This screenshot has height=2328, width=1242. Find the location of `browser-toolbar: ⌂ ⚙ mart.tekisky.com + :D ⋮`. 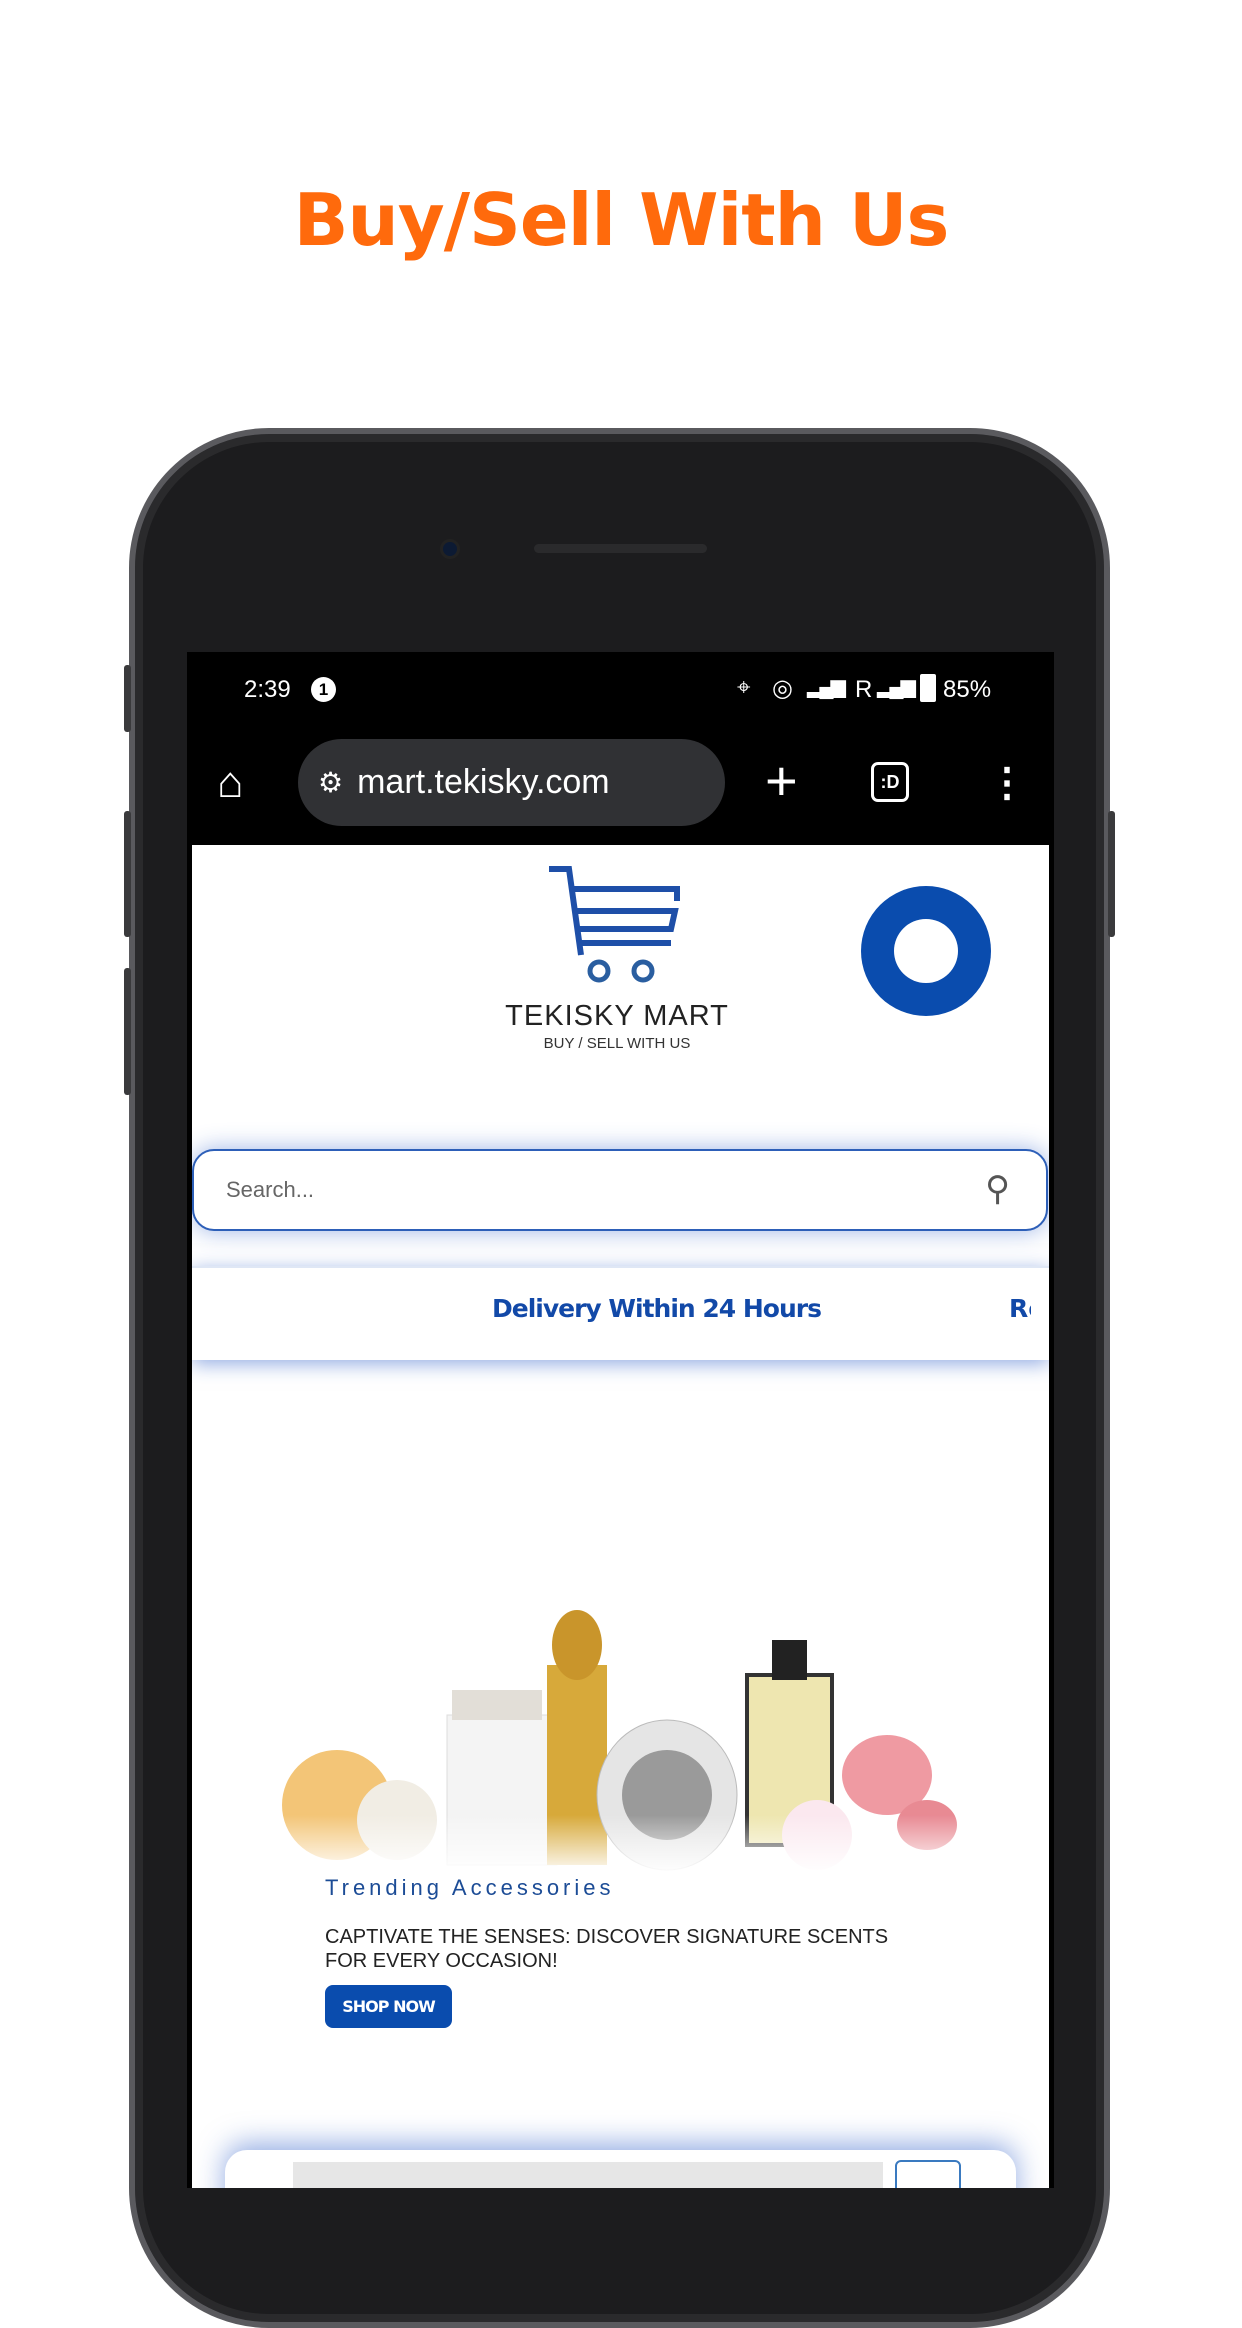

browser-toolbar: ⌂ ⚙ mart.tekisky.com + :D ⋮ is located at coordinates (620, 786).